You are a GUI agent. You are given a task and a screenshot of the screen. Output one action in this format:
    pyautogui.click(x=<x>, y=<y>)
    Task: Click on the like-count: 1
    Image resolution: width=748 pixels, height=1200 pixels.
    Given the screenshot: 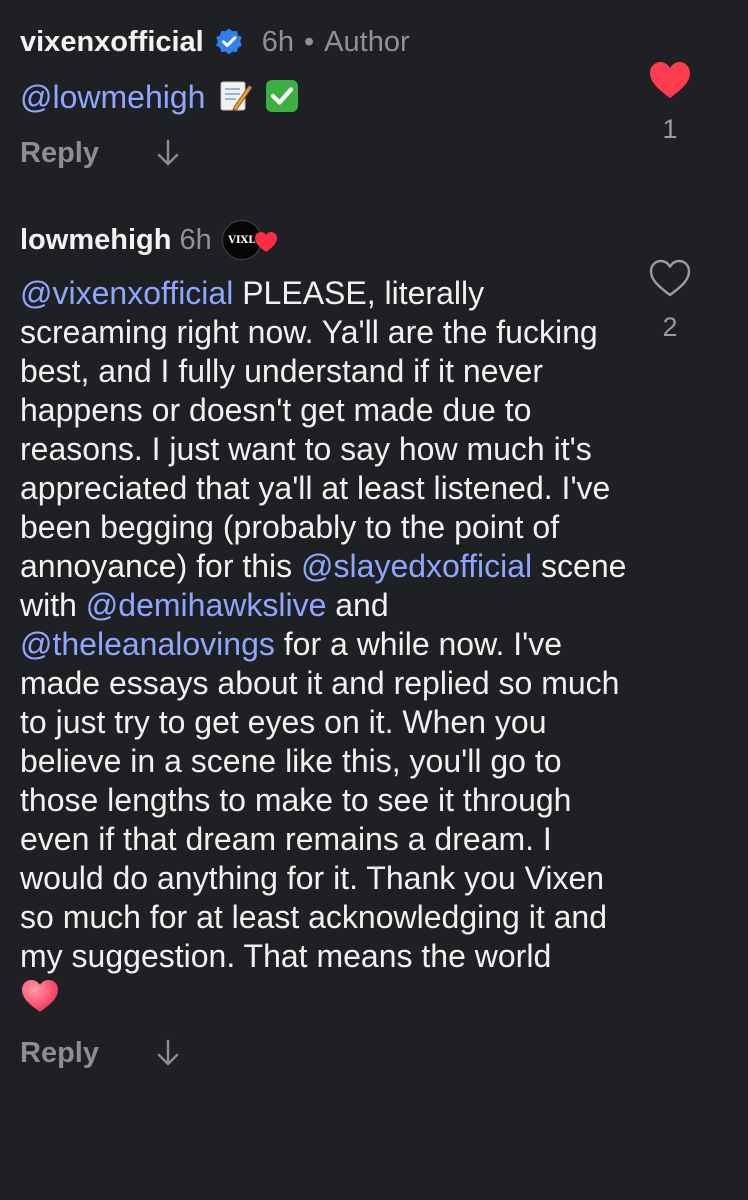 What is the action you would take?
    pyautogui.click(x=670, y=129)
    